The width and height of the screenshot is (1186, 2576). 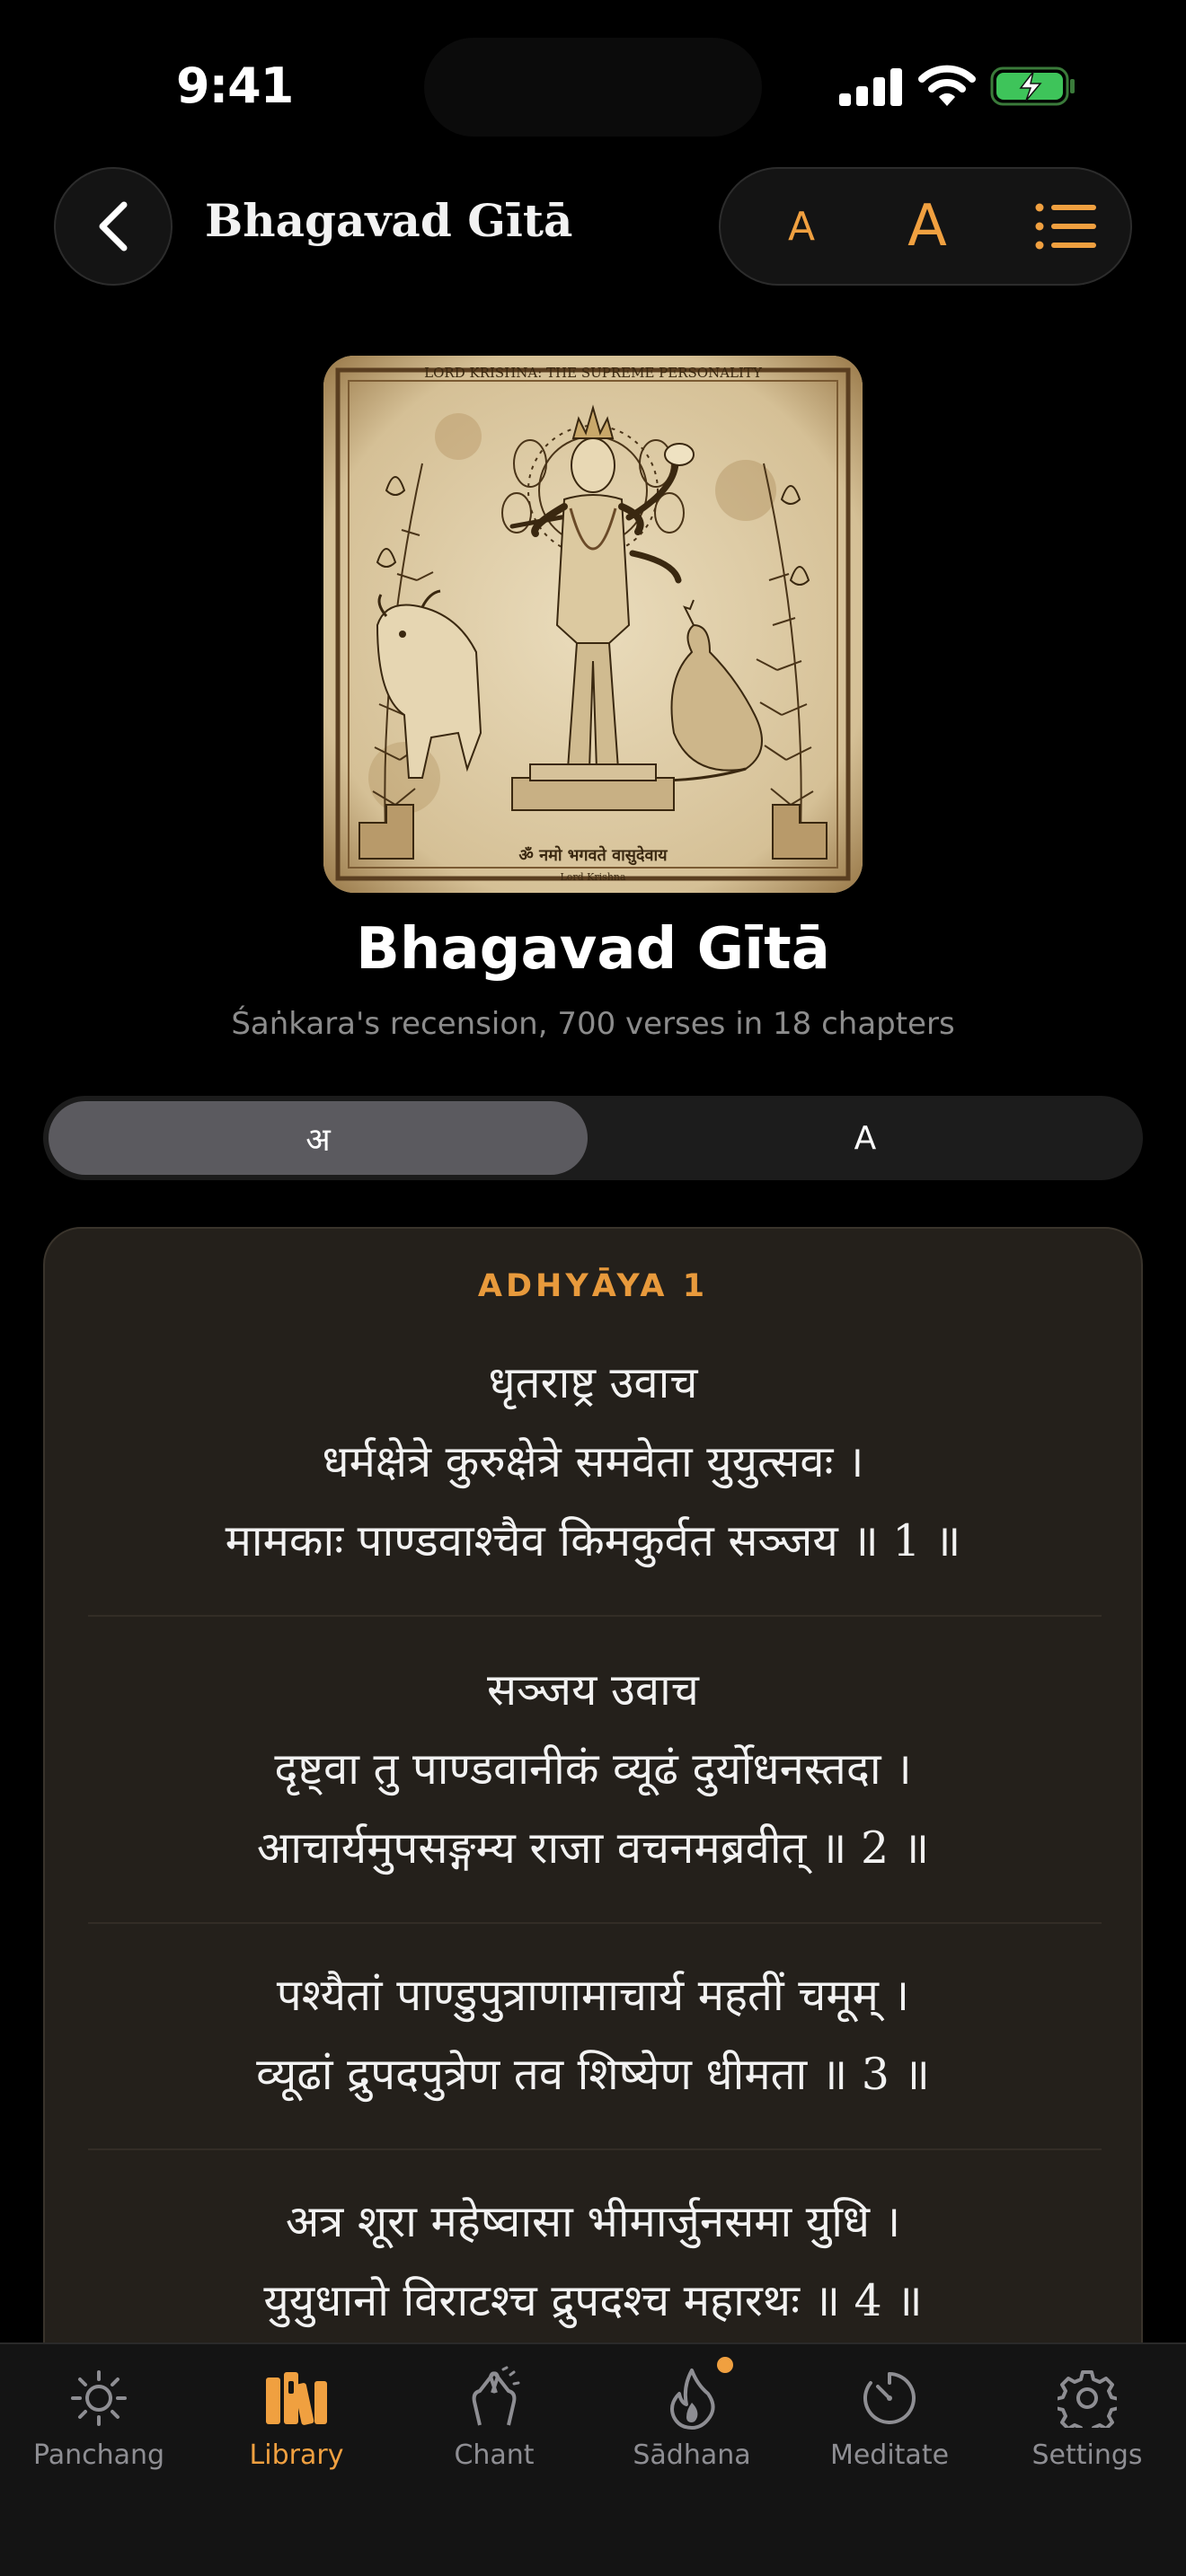 What do you see at coordinates (889, 2398) in the screenshot?
I see `timer-icon` at bounding box center [889, 2398].